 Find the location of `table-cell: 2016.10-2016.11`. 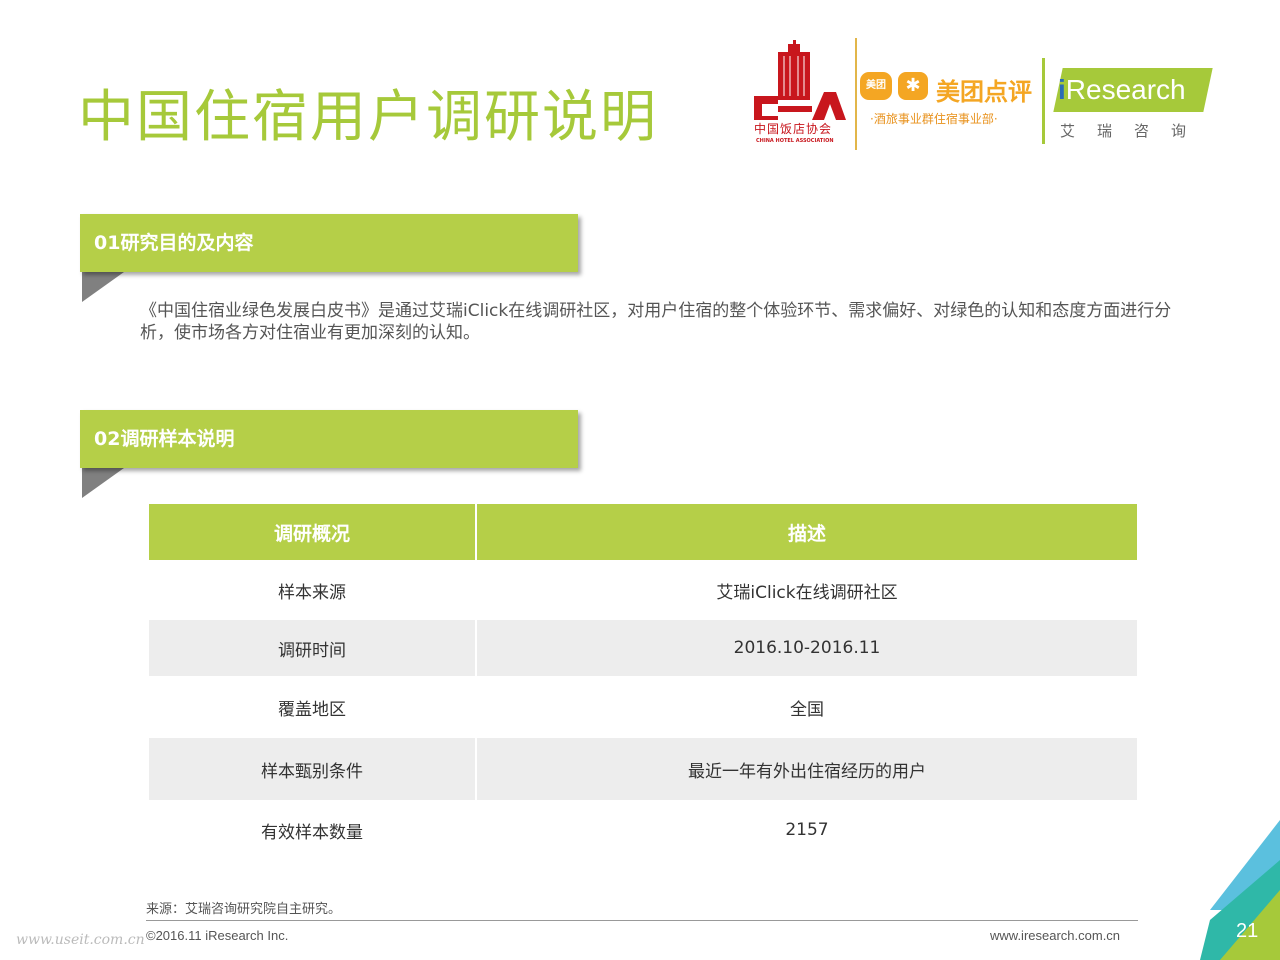

table-cell: 2016.10-2016.11 is located at coordinates (807, 648).